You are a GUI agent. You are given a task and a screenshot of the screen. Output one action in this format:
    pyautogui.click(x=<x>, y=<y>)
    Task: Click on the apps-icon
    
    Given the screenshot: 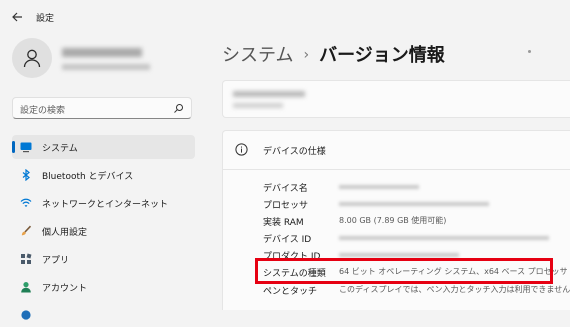 What is the action you would take?
    pyautogui.click(x=26, y=258)
    